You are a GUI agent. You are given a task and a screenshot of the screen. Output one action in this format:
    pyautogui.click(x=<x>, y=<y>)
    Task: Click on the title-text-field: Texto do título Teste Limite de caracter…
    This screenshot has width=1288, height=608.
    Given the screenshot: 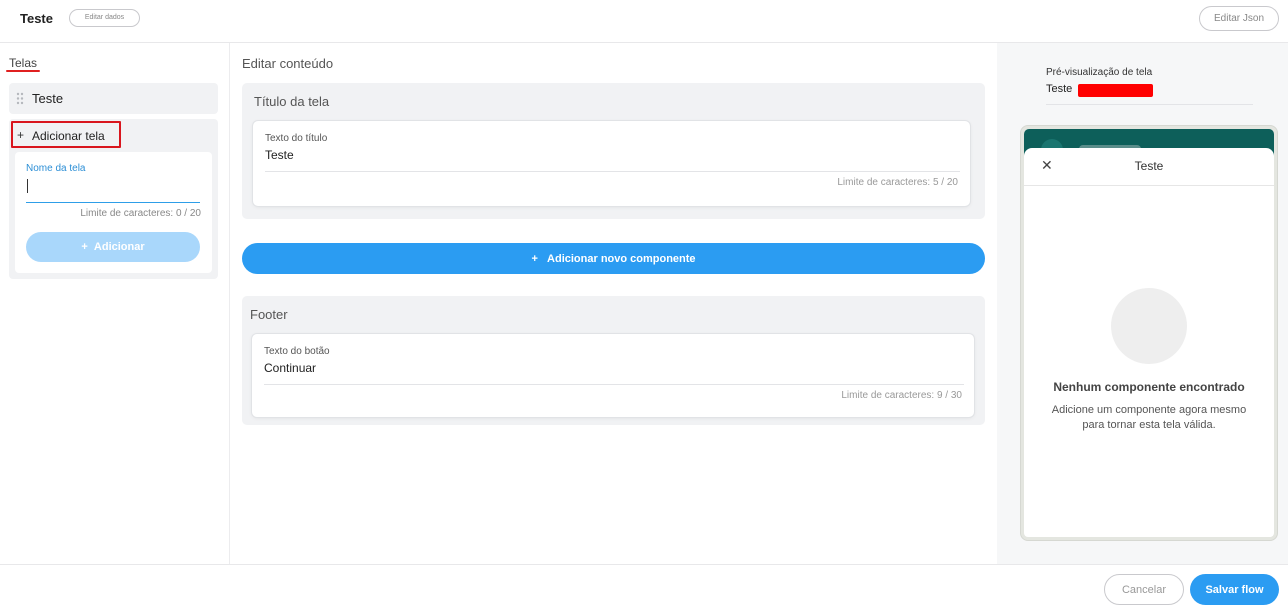 What is the action you would take?
    pyautogui.click(x=611, y=163)
    